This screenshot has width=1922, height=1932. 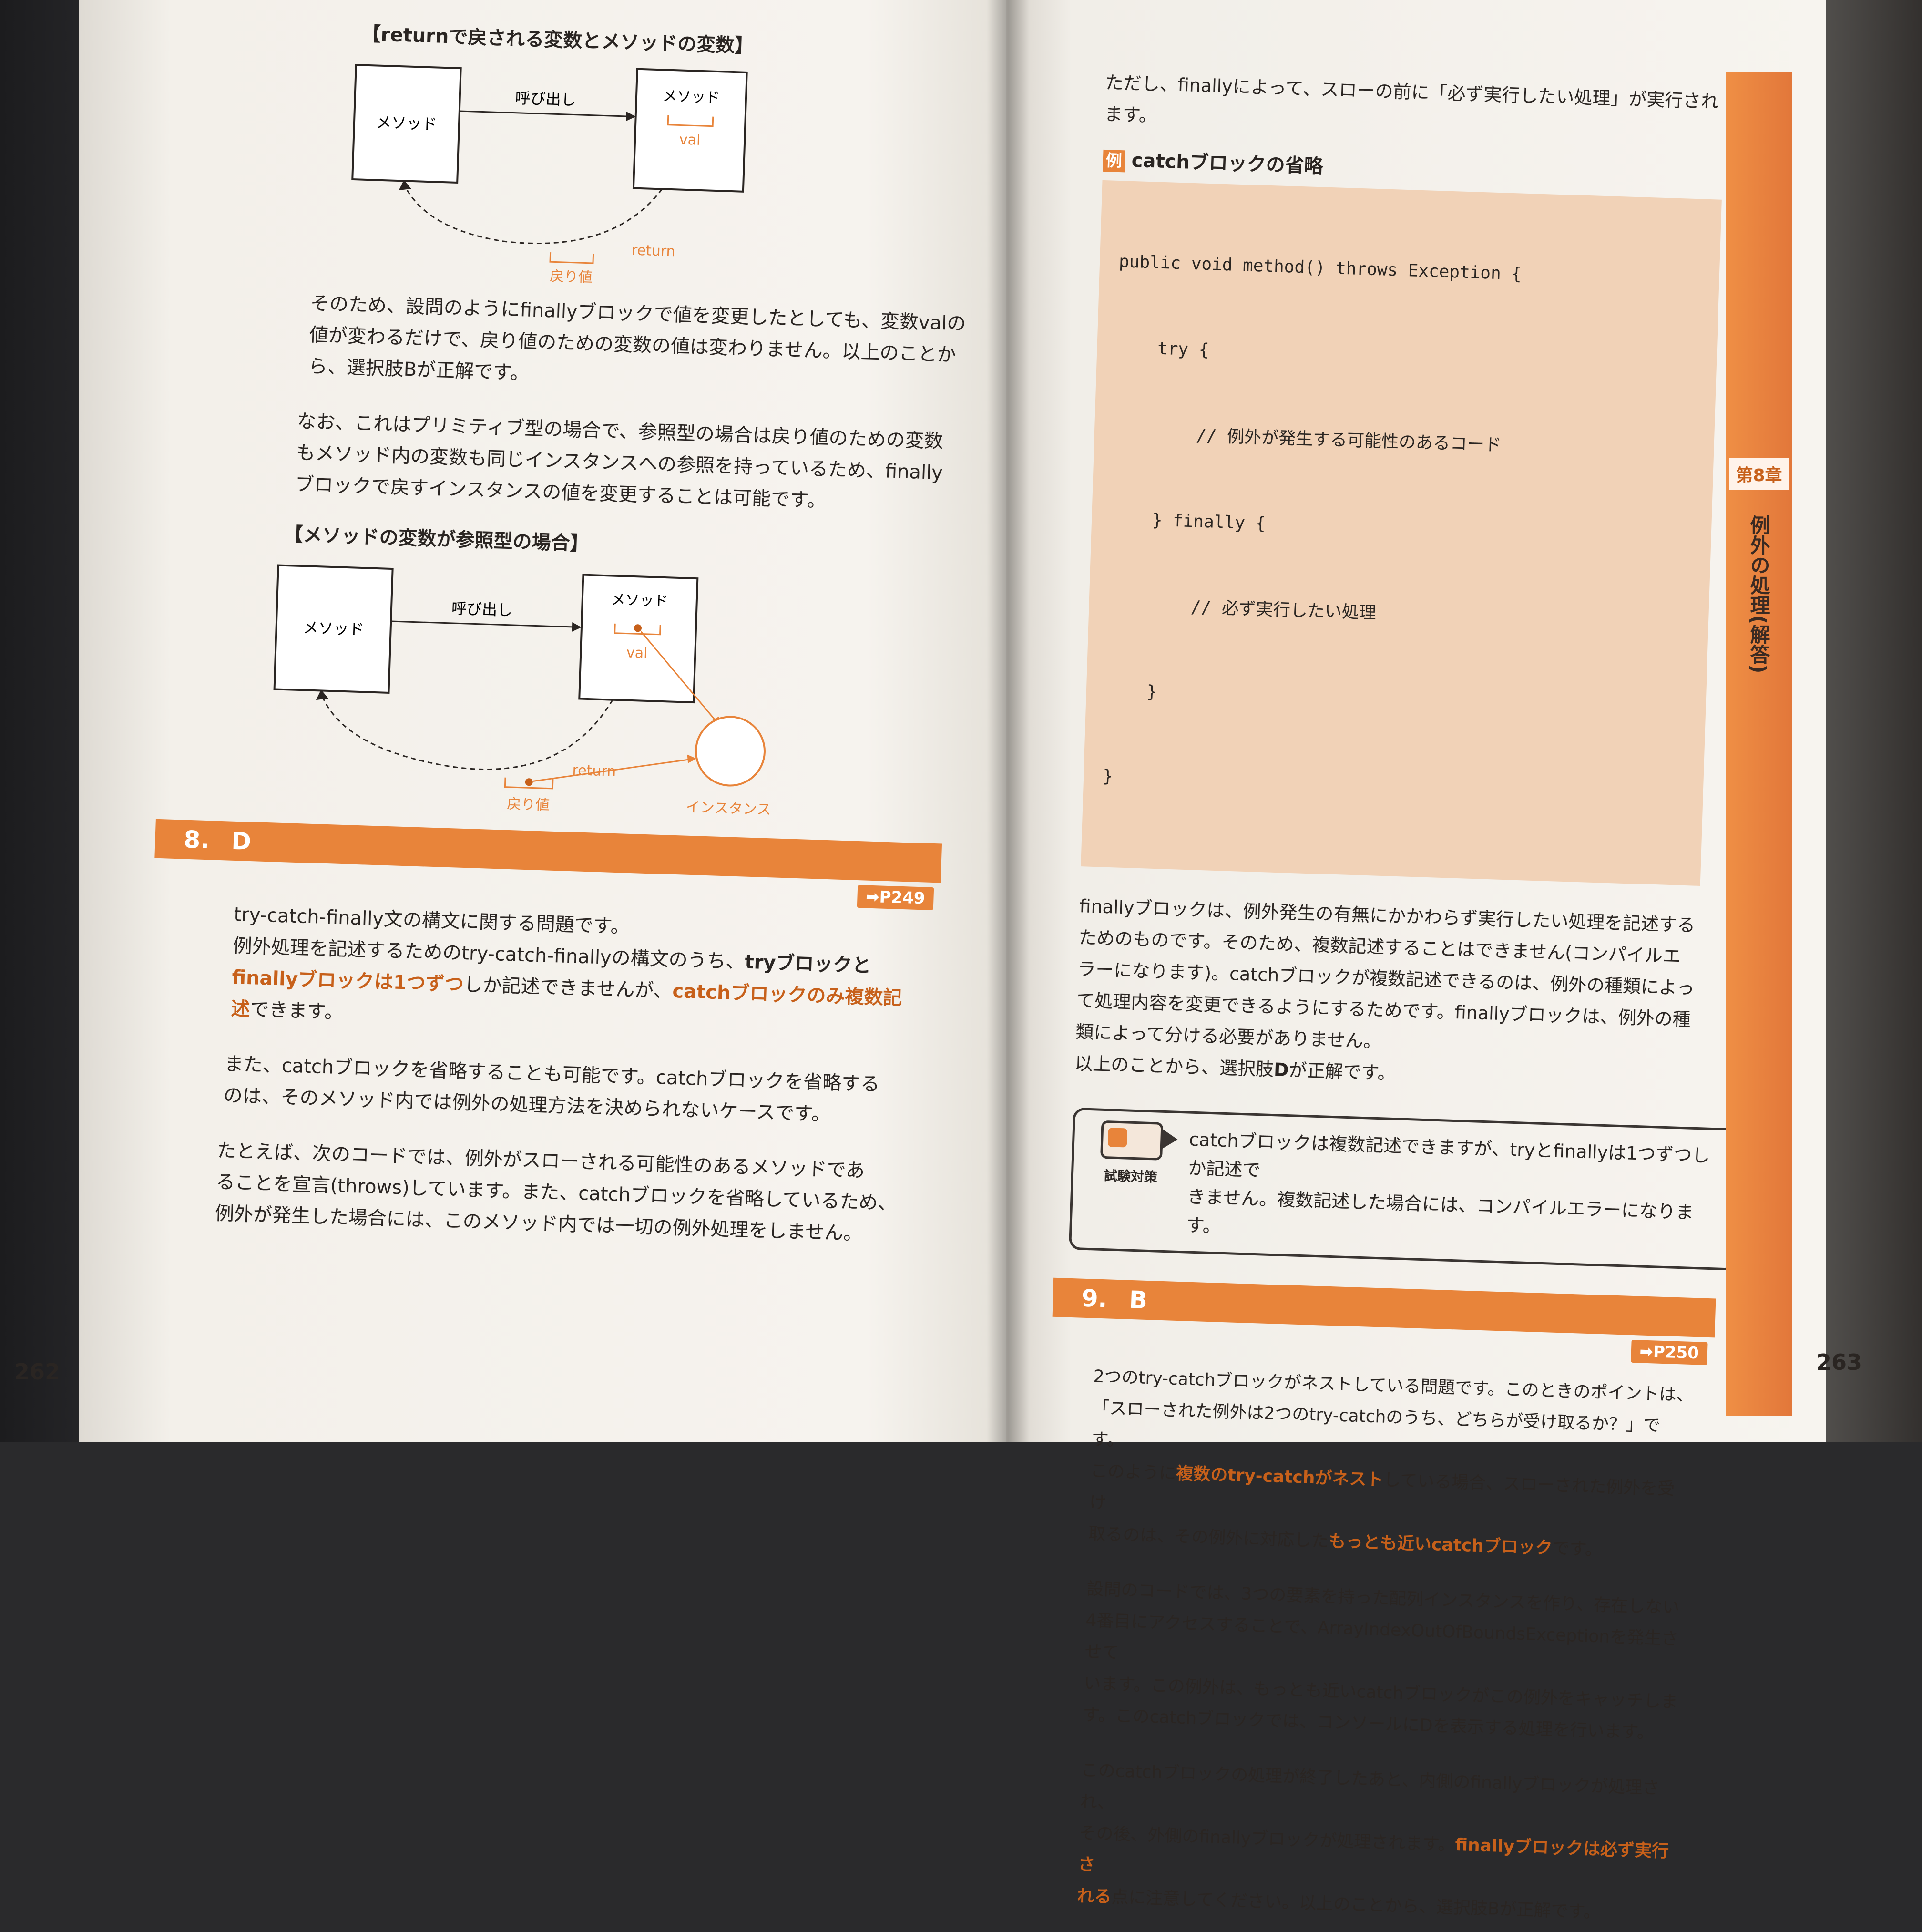 What do you see at coordinates (522, 691) in the screenshot?
I see `diagram2: メソッド 呼び出し メソッド val インスタンス return 戻り値` at bounding box center [522, 691].